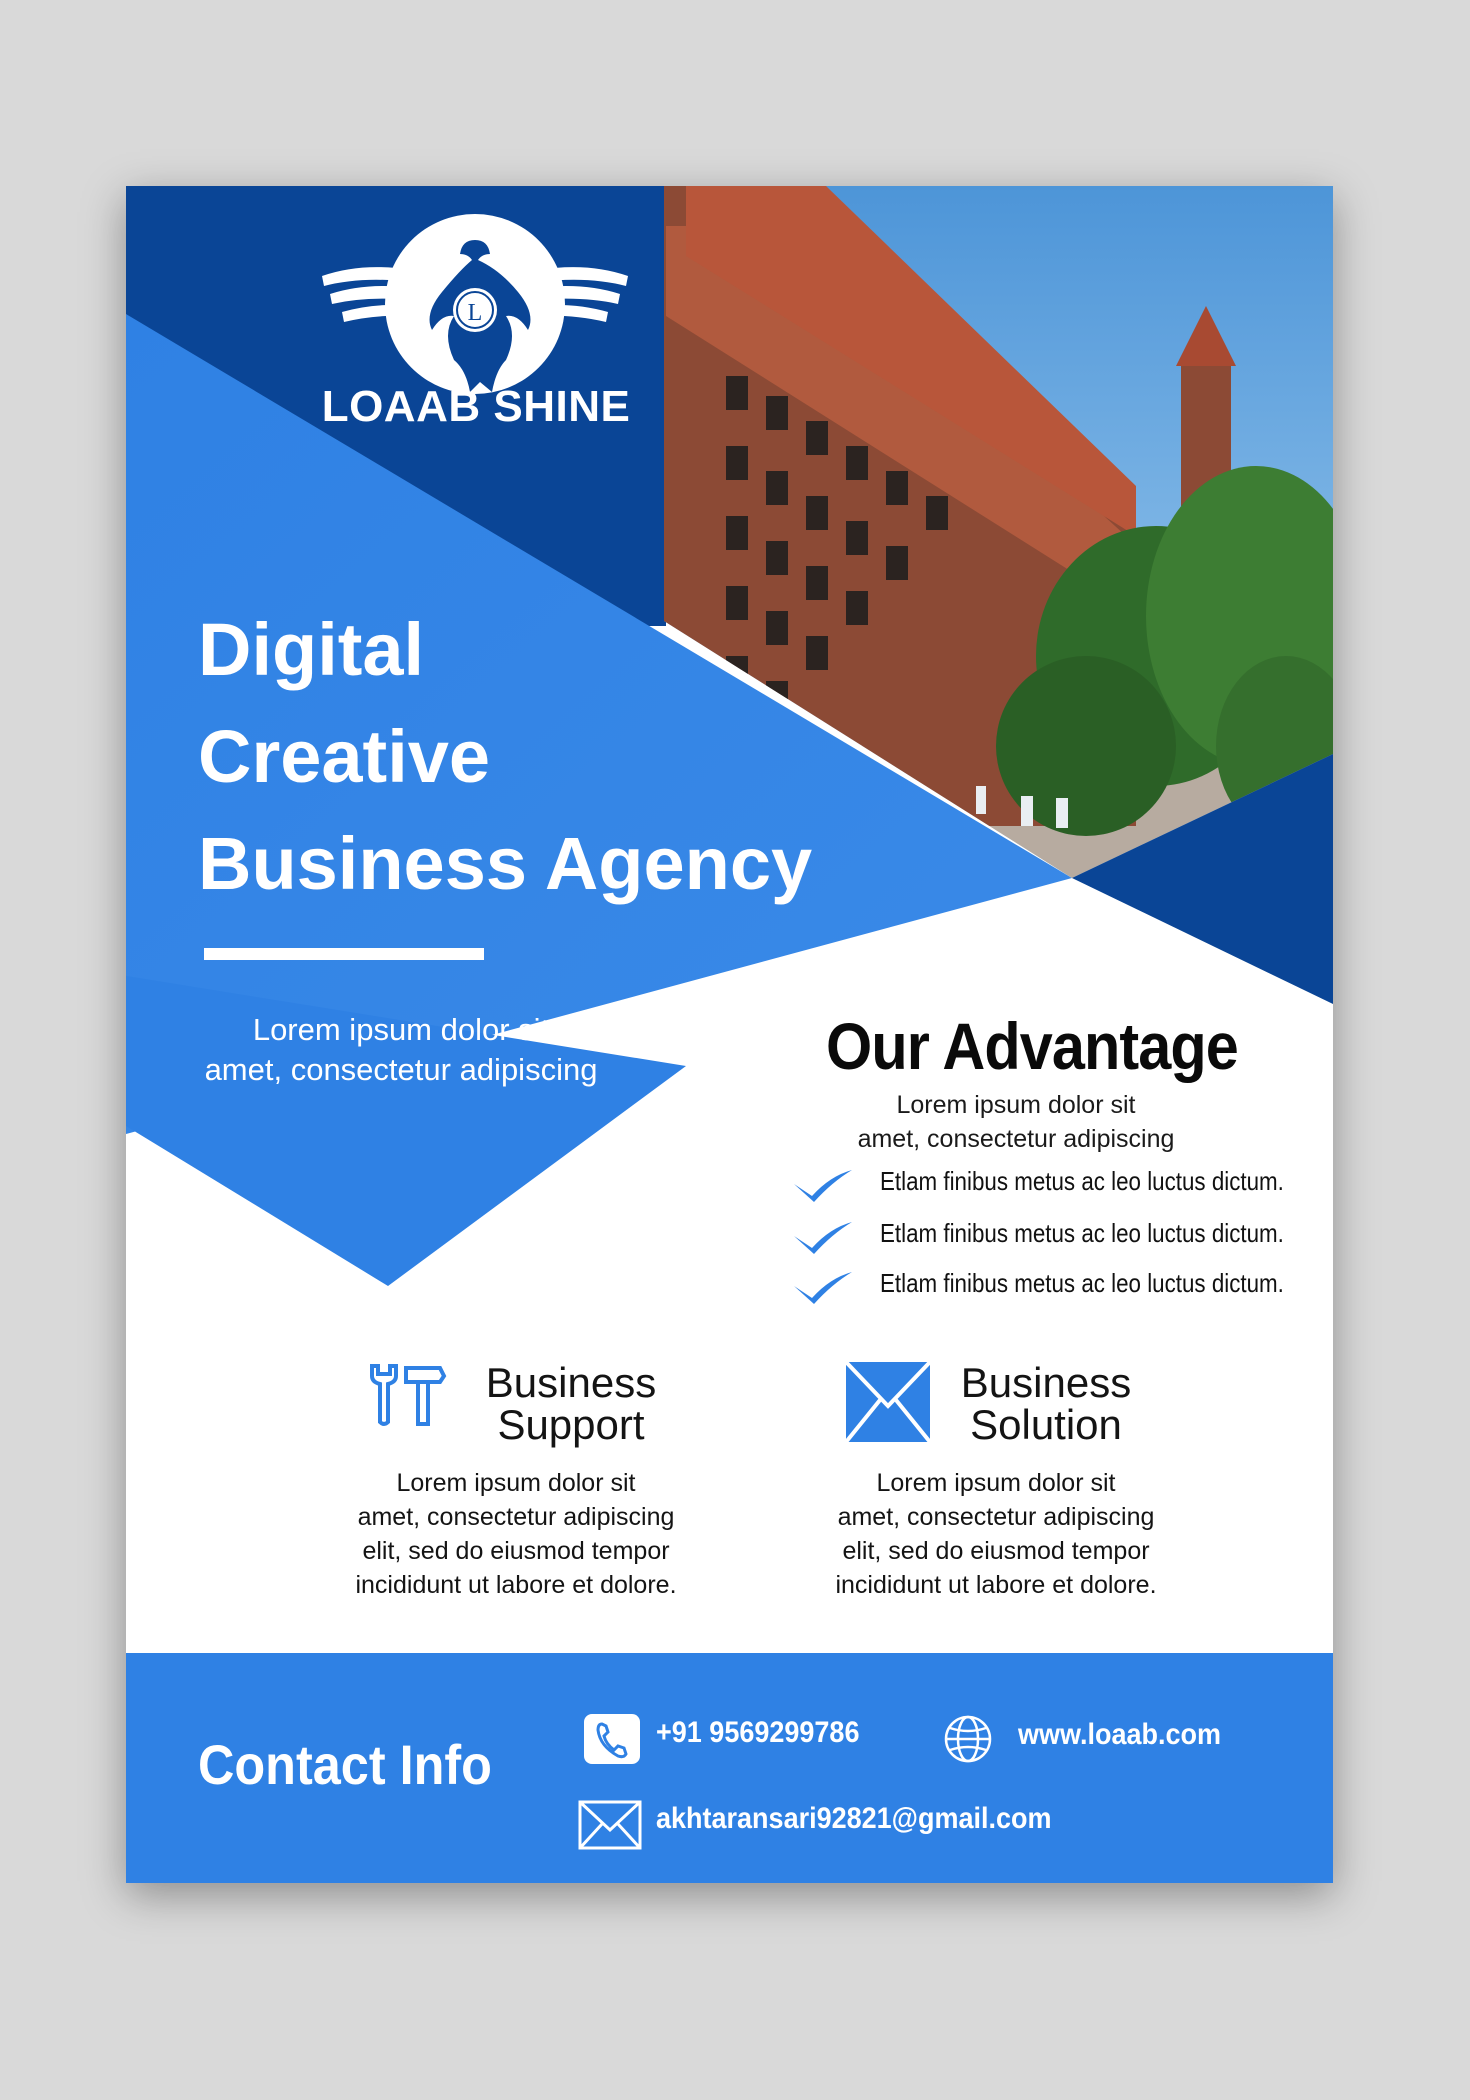 The image size is (1470, 2100). Describe the element at coordinates (408, 1395) in the screenshot. I see `tools-icon` at that location.